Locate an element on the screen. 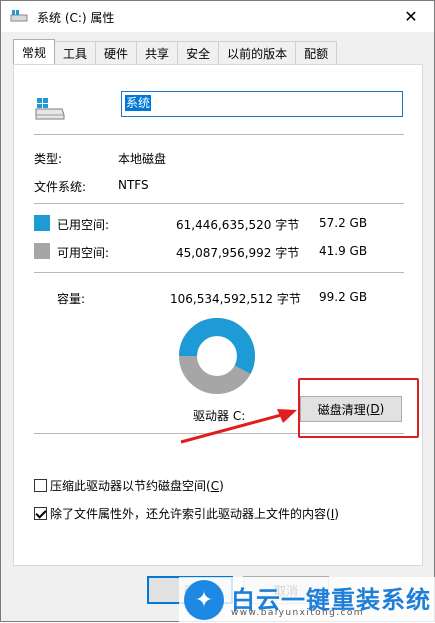 This screenshot has height=623, width=435. index-checkbox is located at coordinates (40, 513).